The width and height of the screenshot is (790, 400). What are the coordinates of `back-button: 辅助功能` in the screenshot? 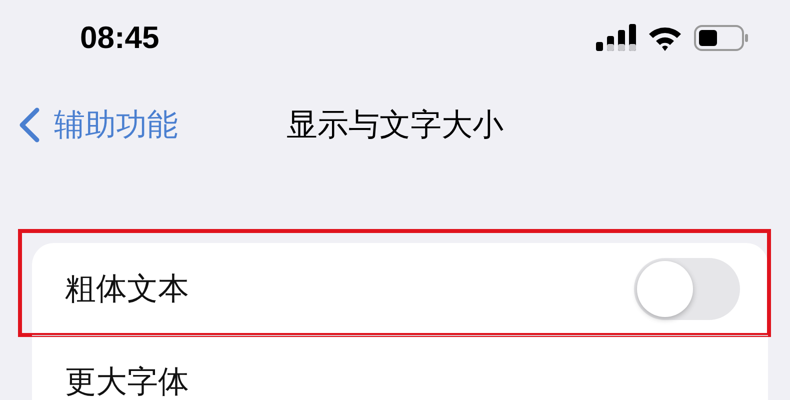 It's located at (92, 125).